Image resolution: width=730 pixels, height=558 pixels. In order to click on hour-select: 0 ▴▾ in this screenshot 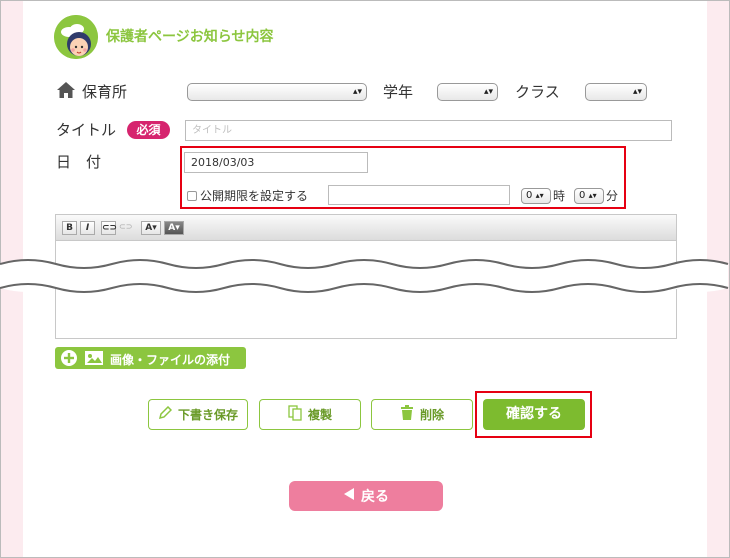, I will do `click(536, 196)`.